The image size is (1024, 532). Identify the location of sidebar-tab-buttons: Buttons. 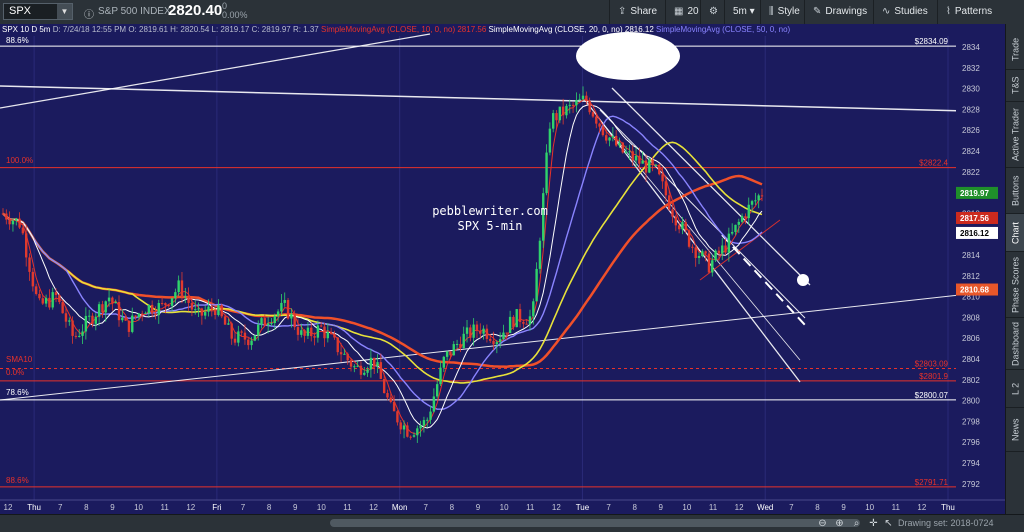
(1015, 191).